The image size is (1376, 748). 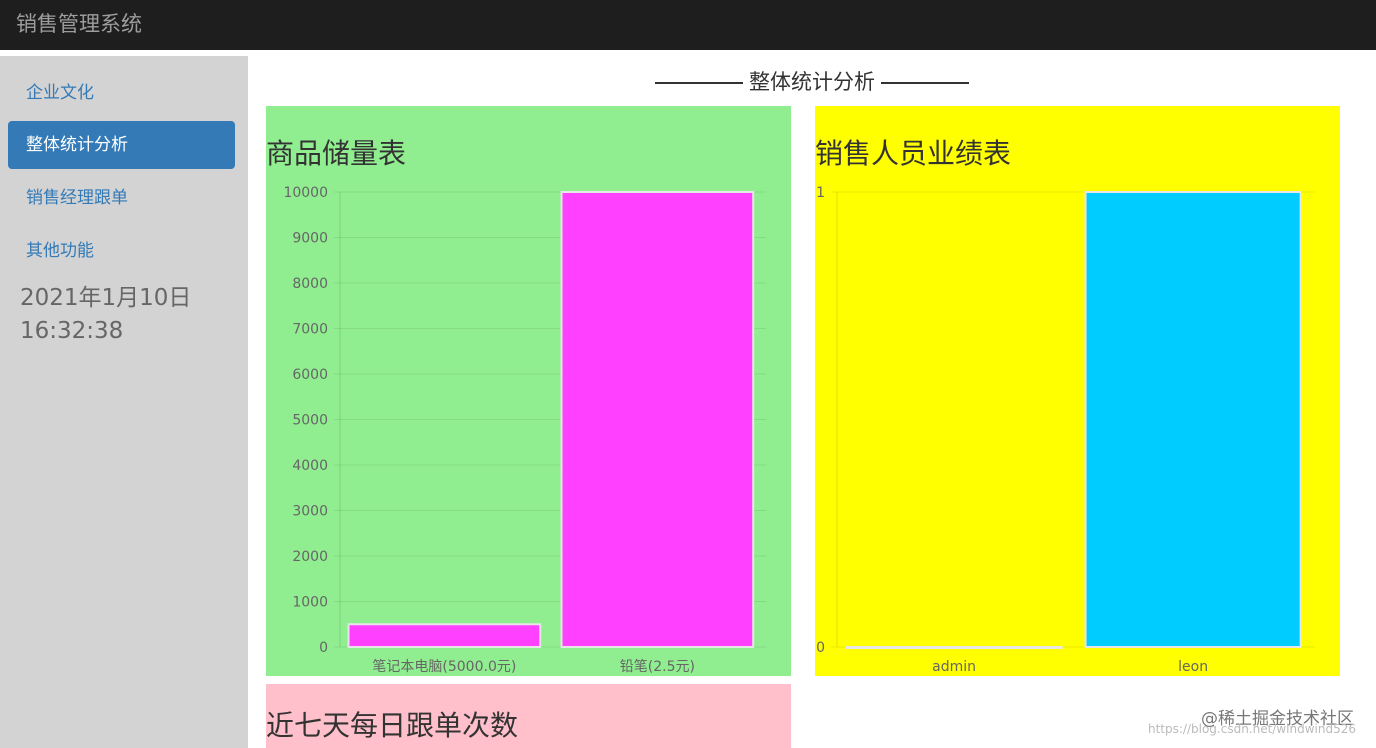 What do you see at coordinates (323, 648) in the screenshot?
I see `stock-ytick-label: 0` at bounding box center [323, 648].